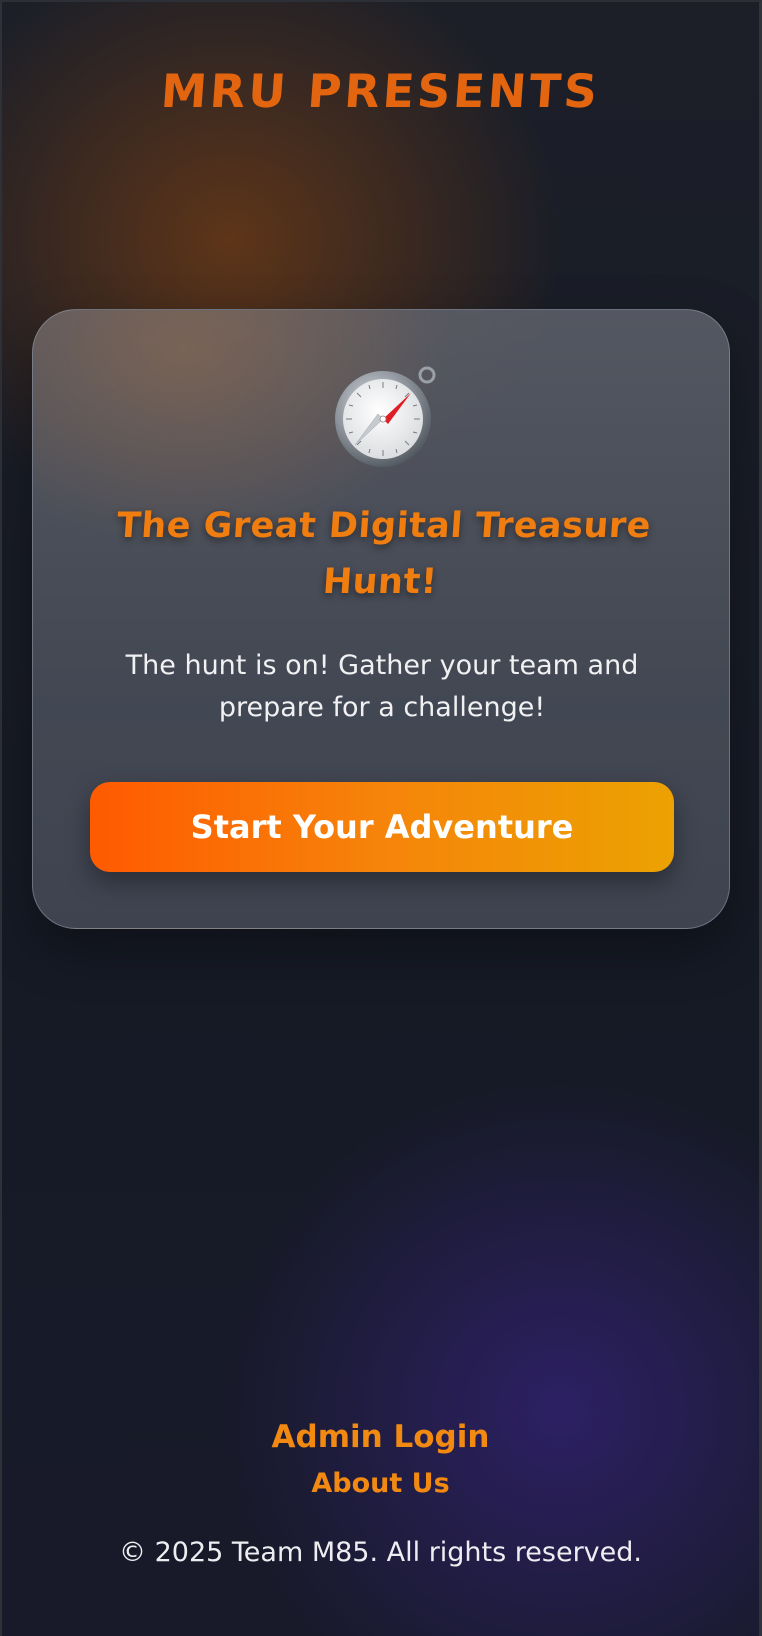 This screenshot has width=762, height=1636. I want to click on admin-login-link: Admin Login, so click(380, 1437).